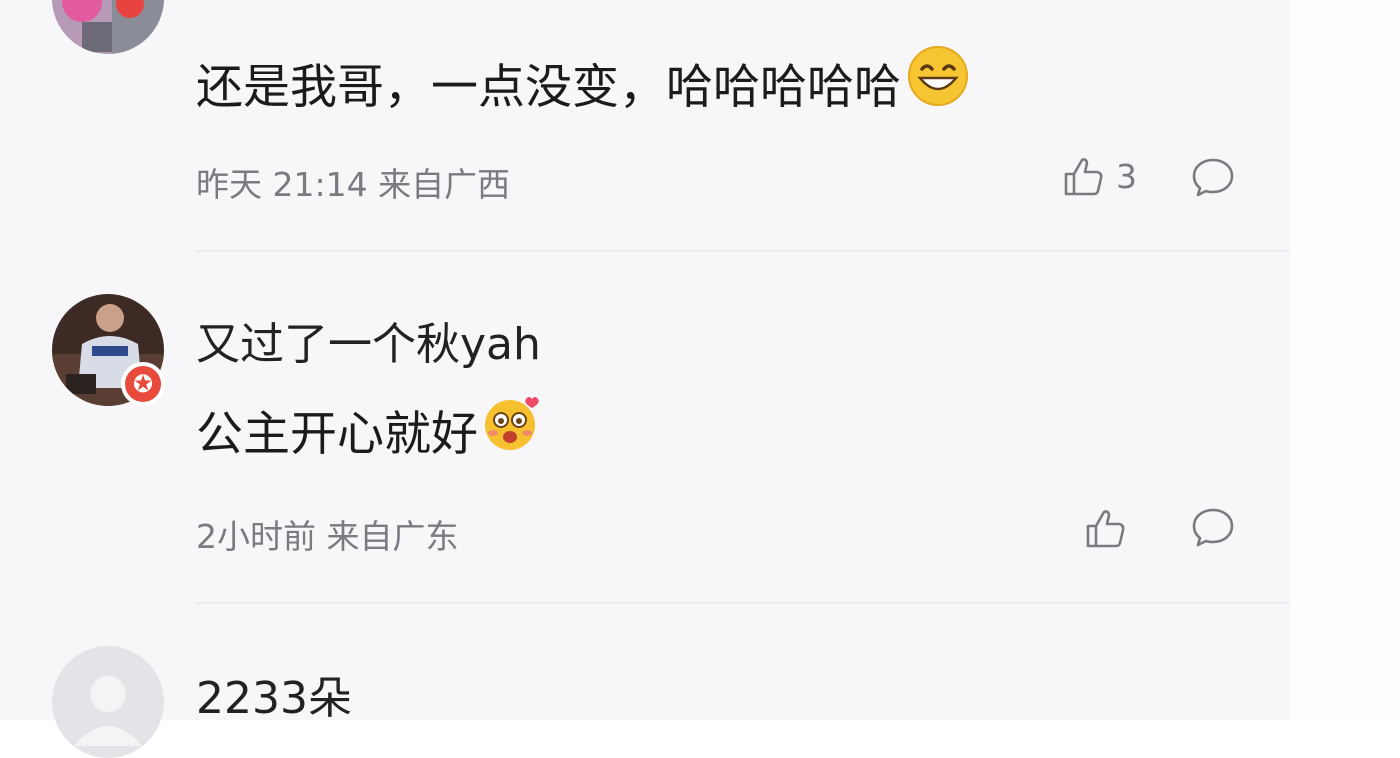 The width and height of the screenshot is (1400, 758). What do you see at coordinates (274, 694) in the screenshot?
I see `username: 2233朵` at bounding box center [274, 694].